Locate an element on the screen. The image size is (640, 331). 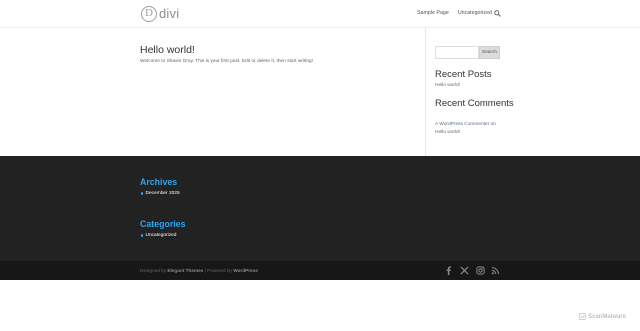
facebook-icon is located at coordinates (448, 270).